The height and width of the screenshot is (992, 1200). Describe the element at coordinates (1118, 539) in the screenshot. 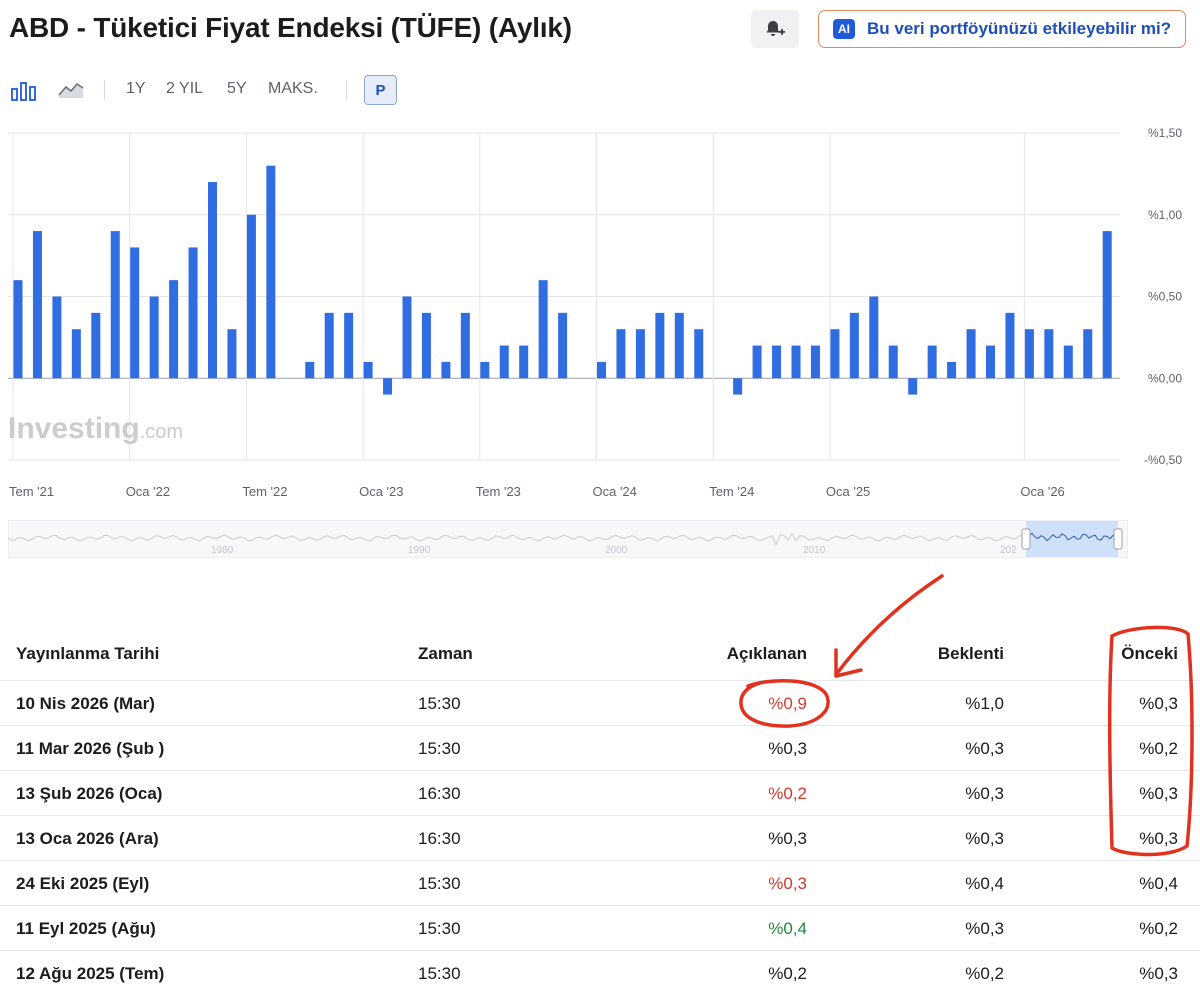

I see `navigator-right-handle` at that location.